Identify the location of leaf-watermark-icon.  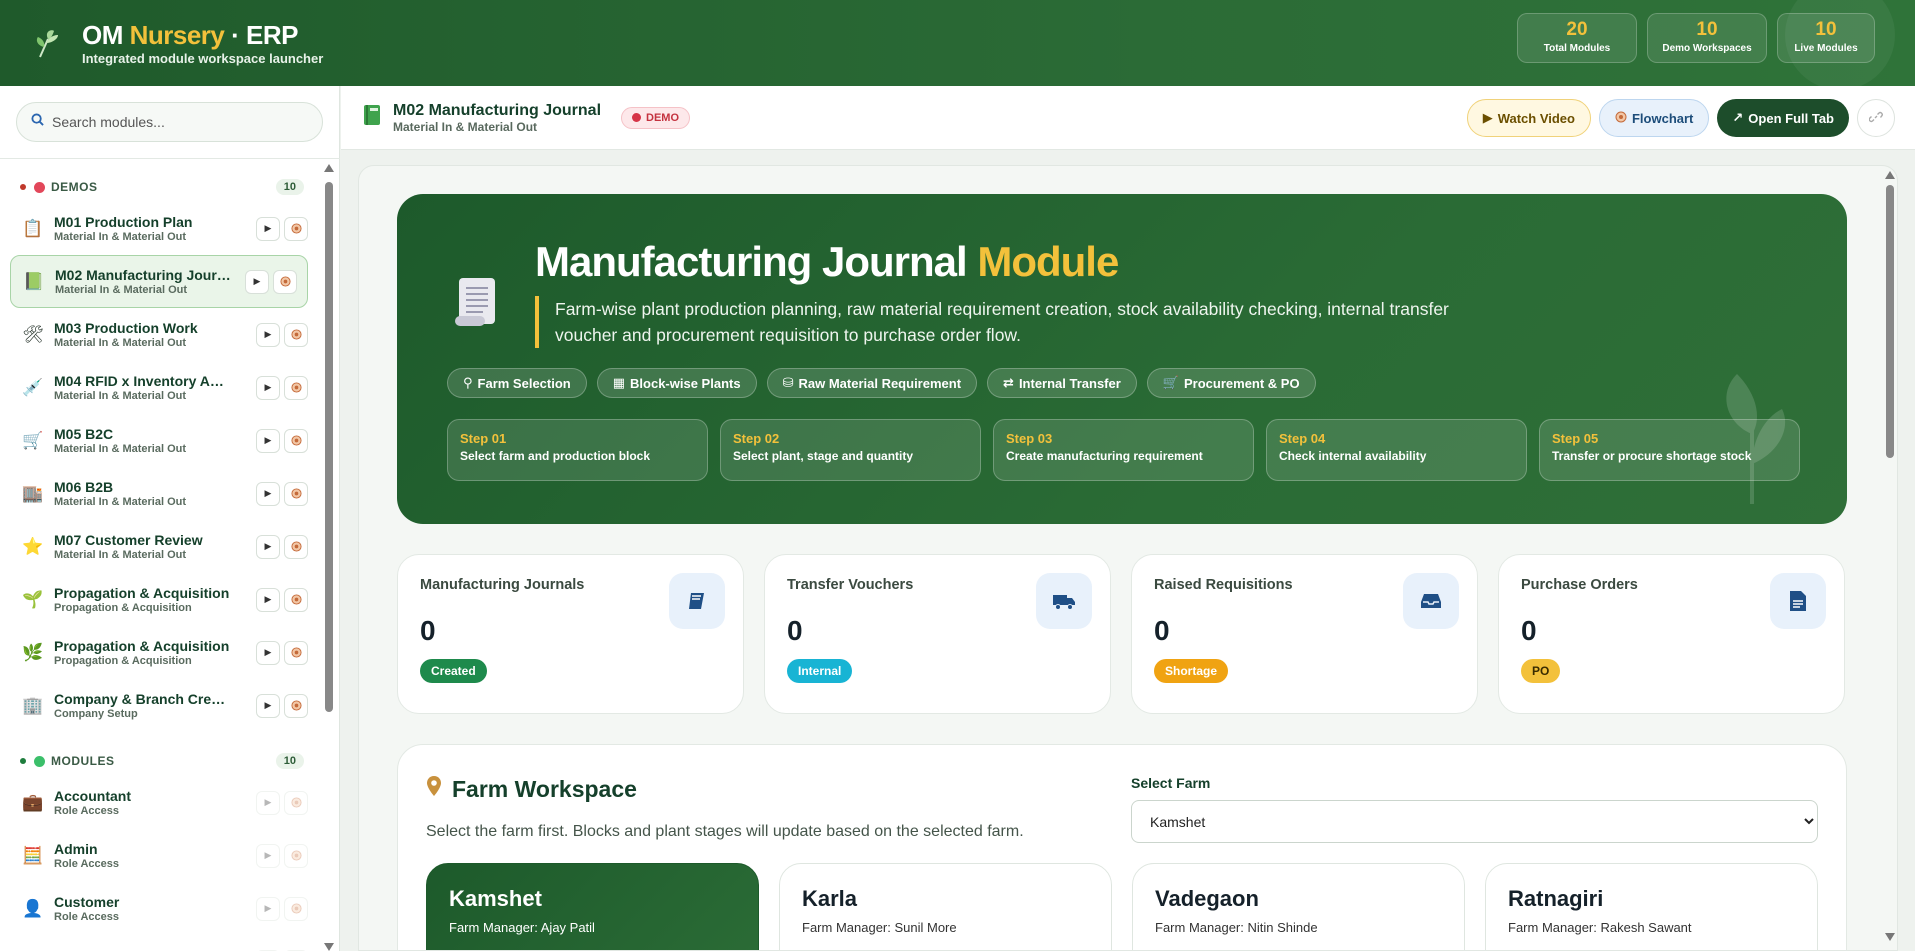
(1756, 439).